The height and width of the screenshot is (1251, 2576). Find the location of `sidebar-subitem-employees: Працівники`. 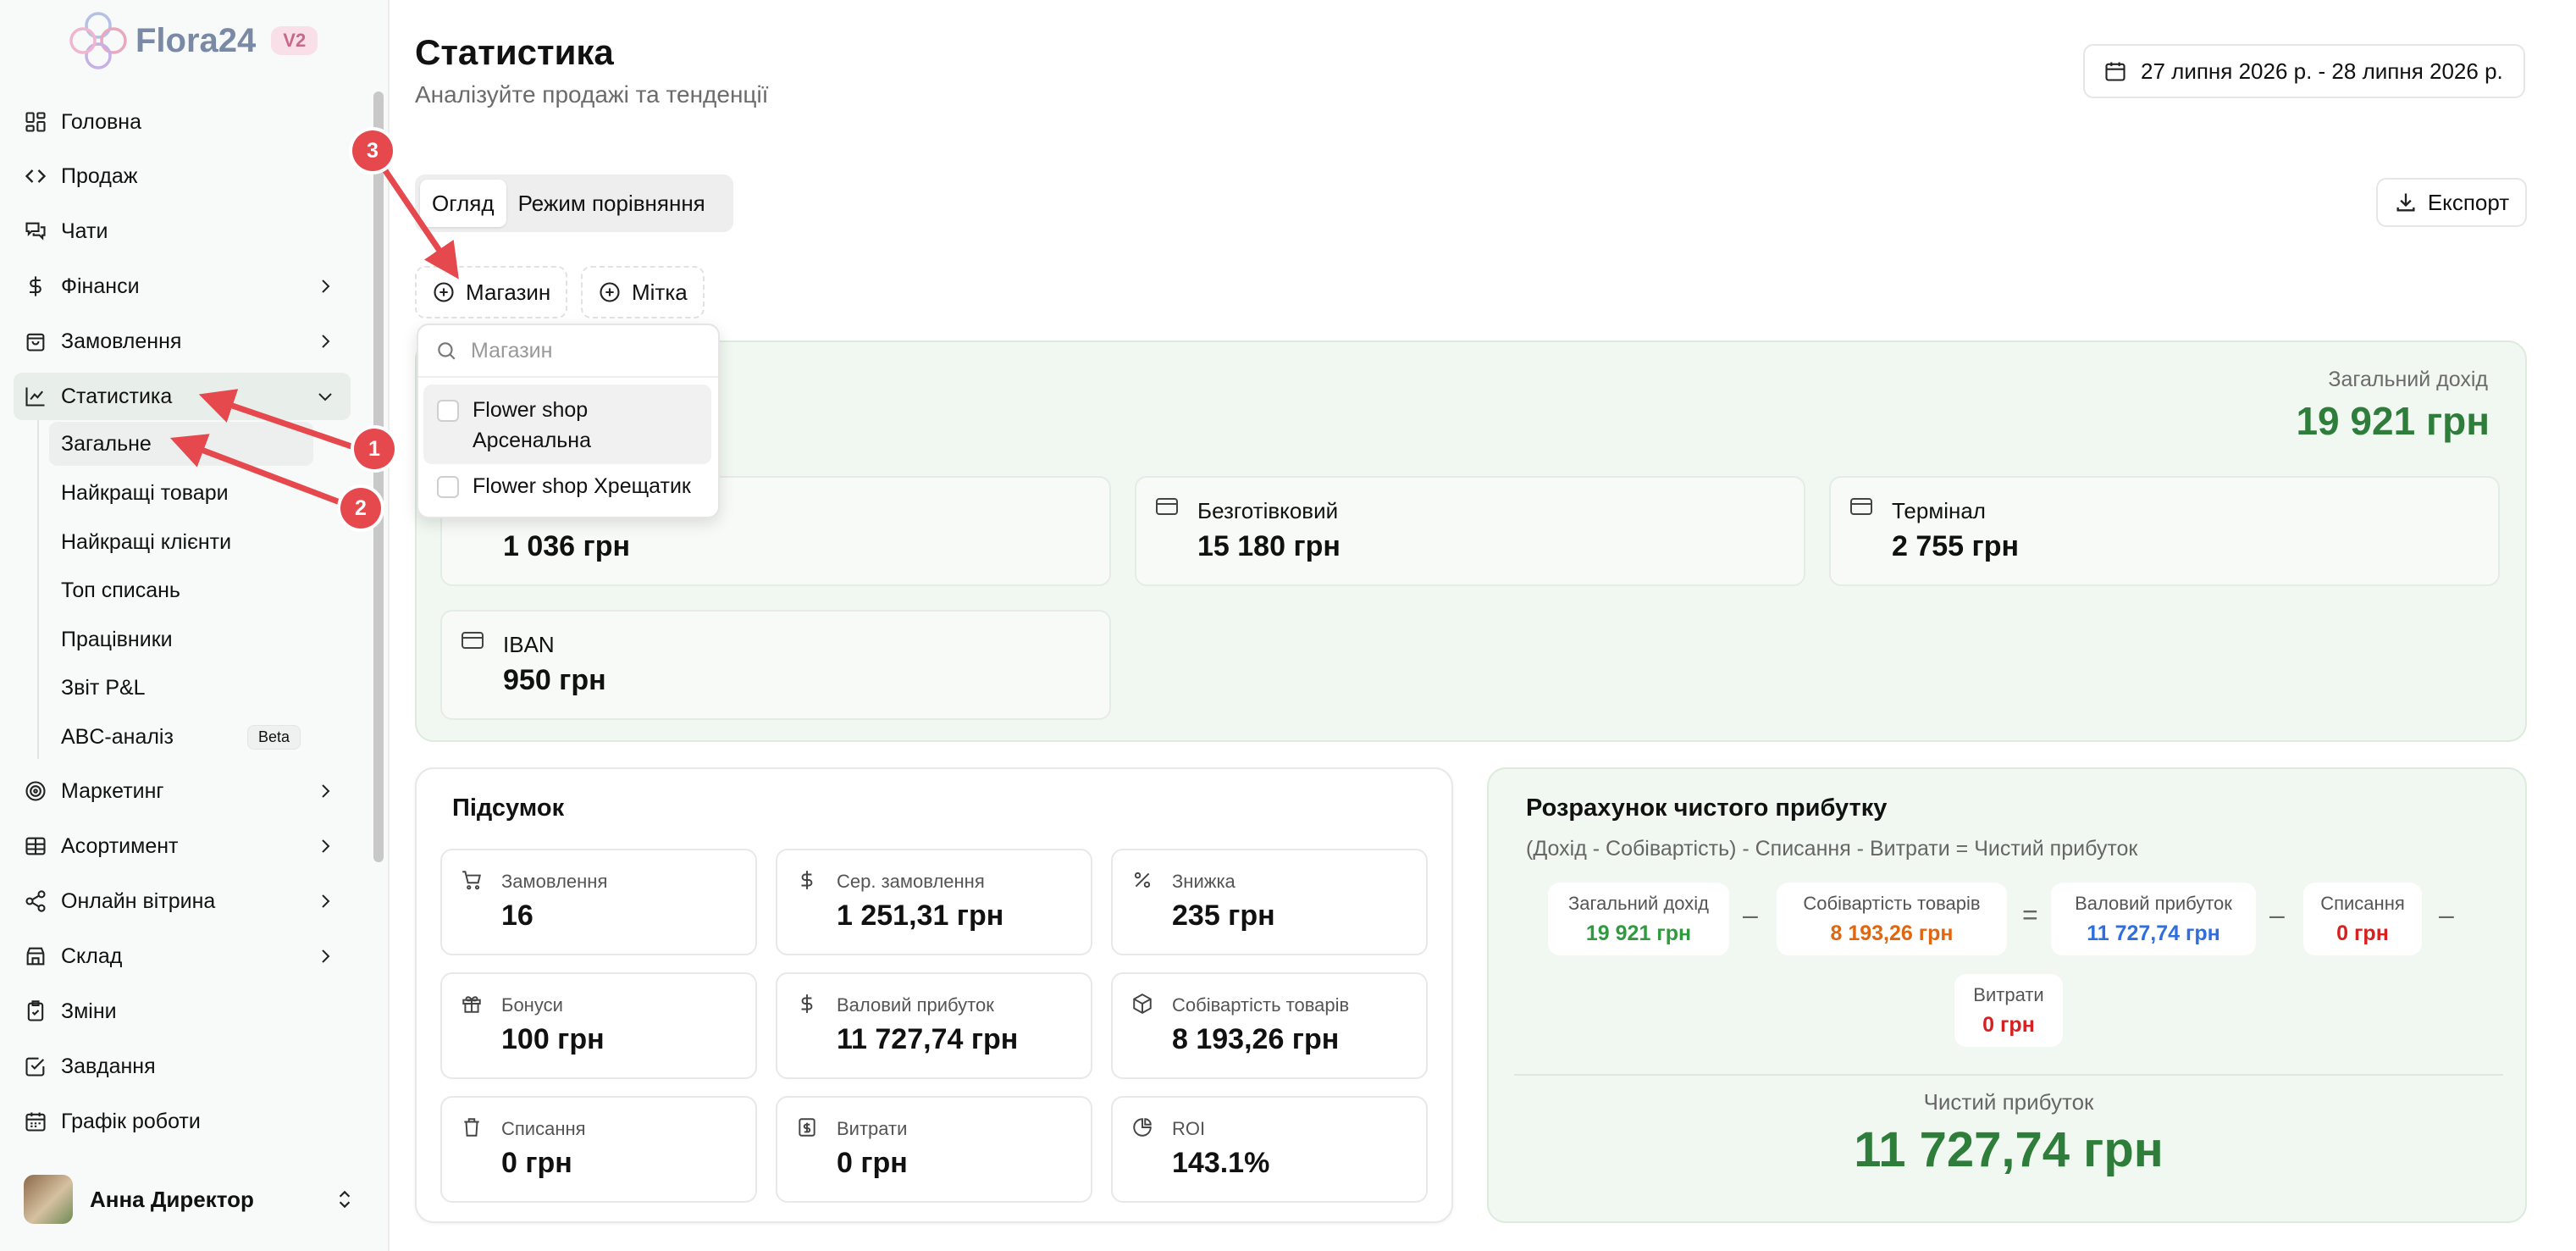

sidebar-subitem-employees: Працівники is located at coordinates (181, 639).